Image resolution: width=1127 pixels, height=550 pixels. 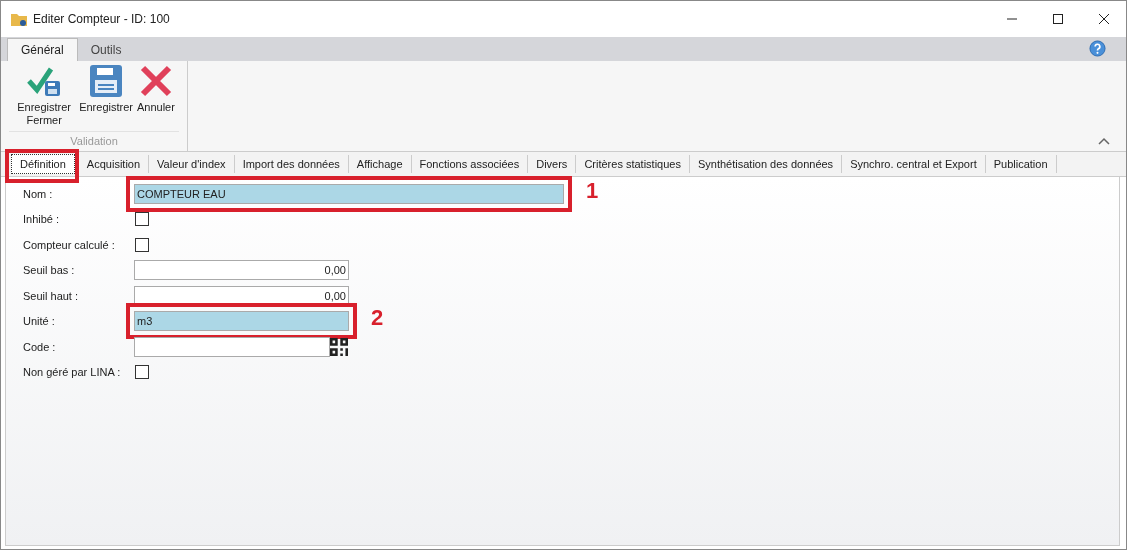 I want to click on save-icon, so click(x=106, y=81).